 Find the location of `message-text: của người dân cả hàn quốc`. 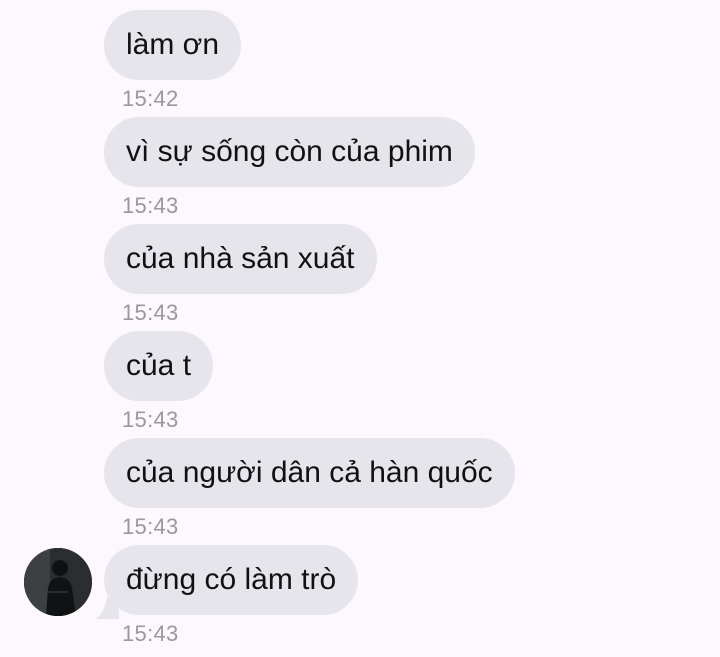

message-text: của người dân cả hàn quốc is located at coordinates (309, 472).